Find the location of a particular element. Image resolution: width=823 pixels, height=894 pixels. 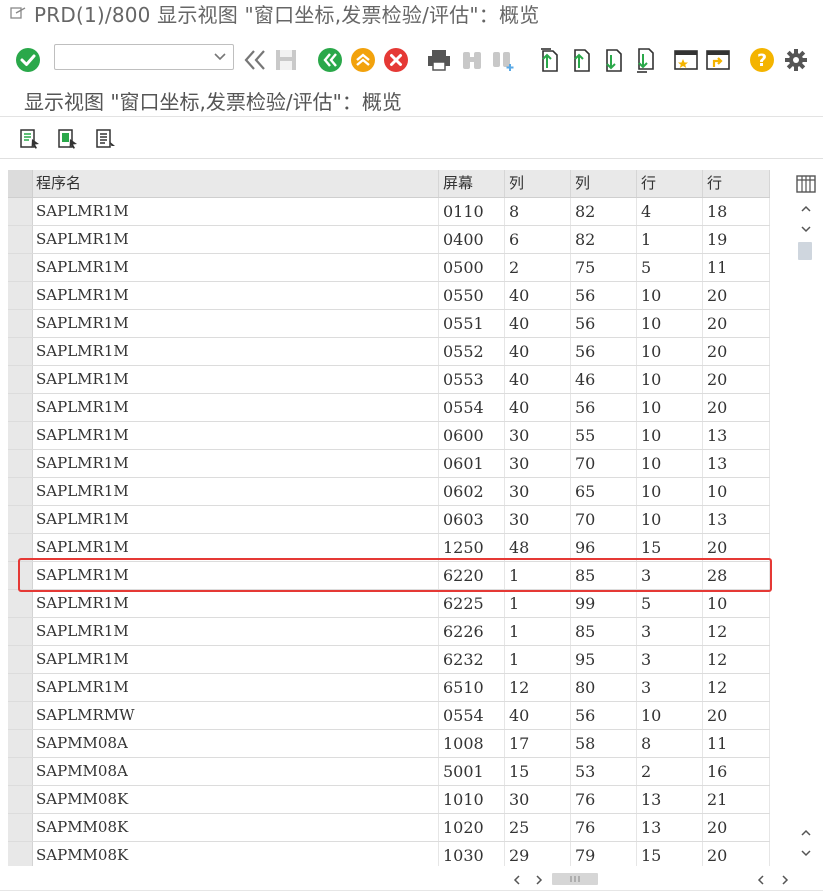

table-row: SAPLMR1M 0500 2 75 5 11 is located at coordinates (389, 268).